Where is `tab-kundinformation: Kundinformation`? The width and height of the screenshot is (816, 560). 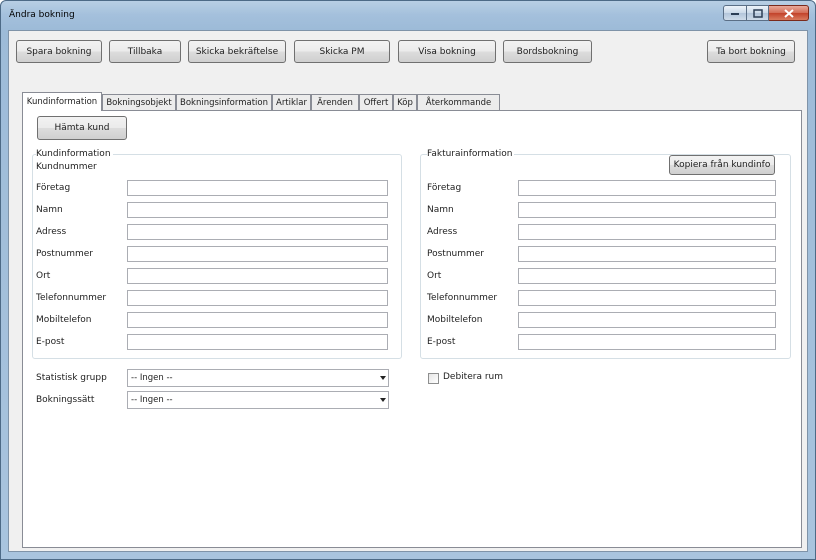 tab-kundinformation: Kundinformation is located at coordinates (62, 101).